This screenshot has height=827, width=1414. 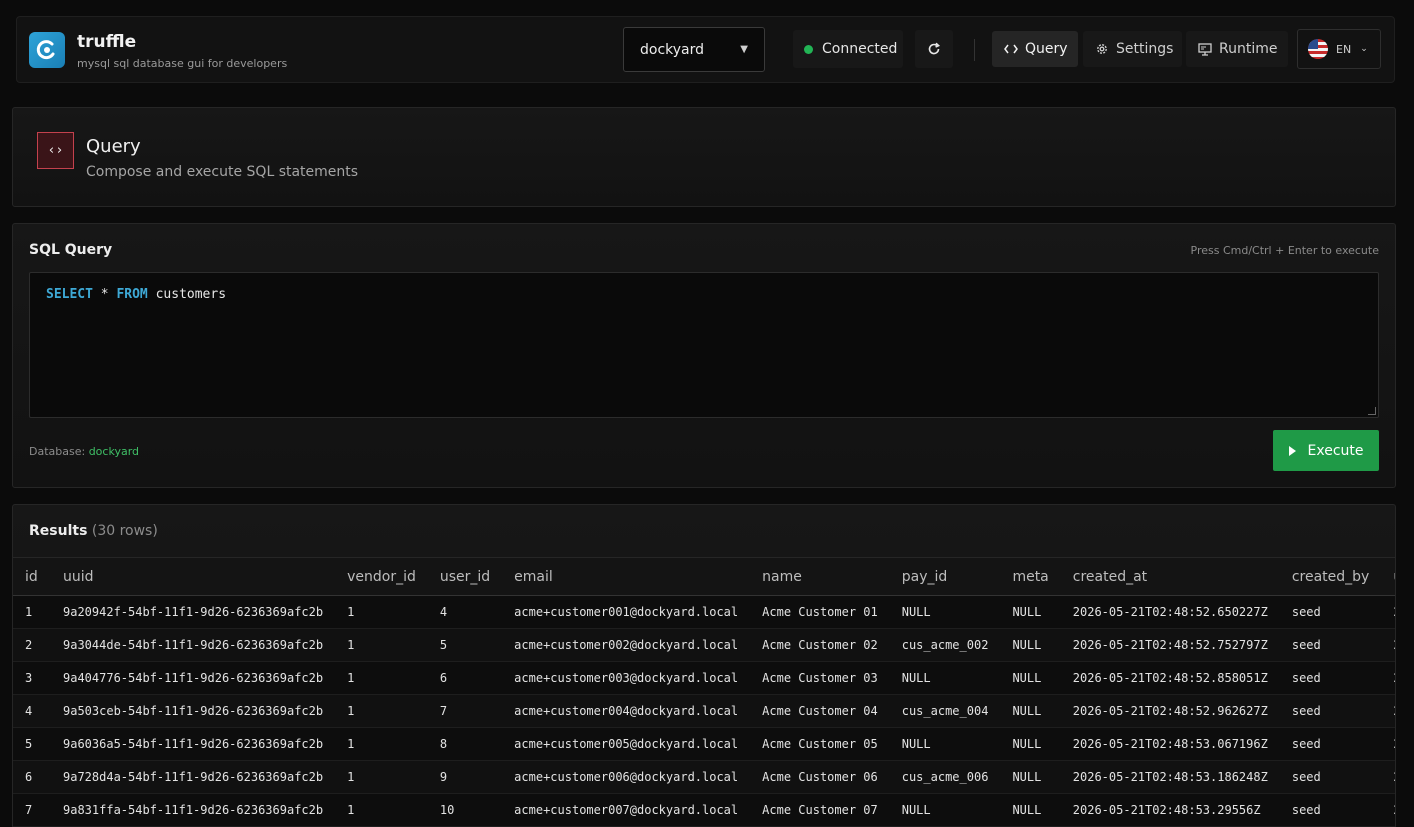 What do you see at coordinates (1030, 576) in the screenshot?
I see `column-header-meta: meta` at bounding box center [1030, 576].